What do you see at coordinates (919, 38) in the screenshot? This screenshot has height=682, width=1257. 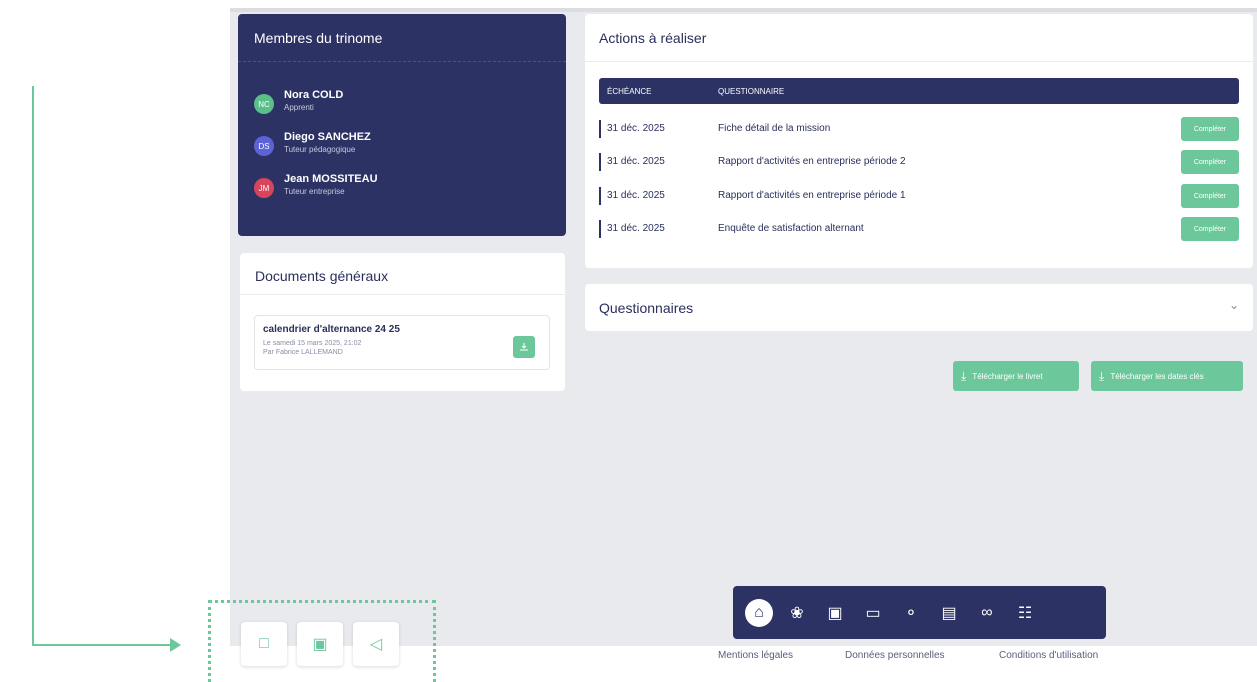 I see `actions-title: Actions à réaliser` at bounding box center [919, 38].